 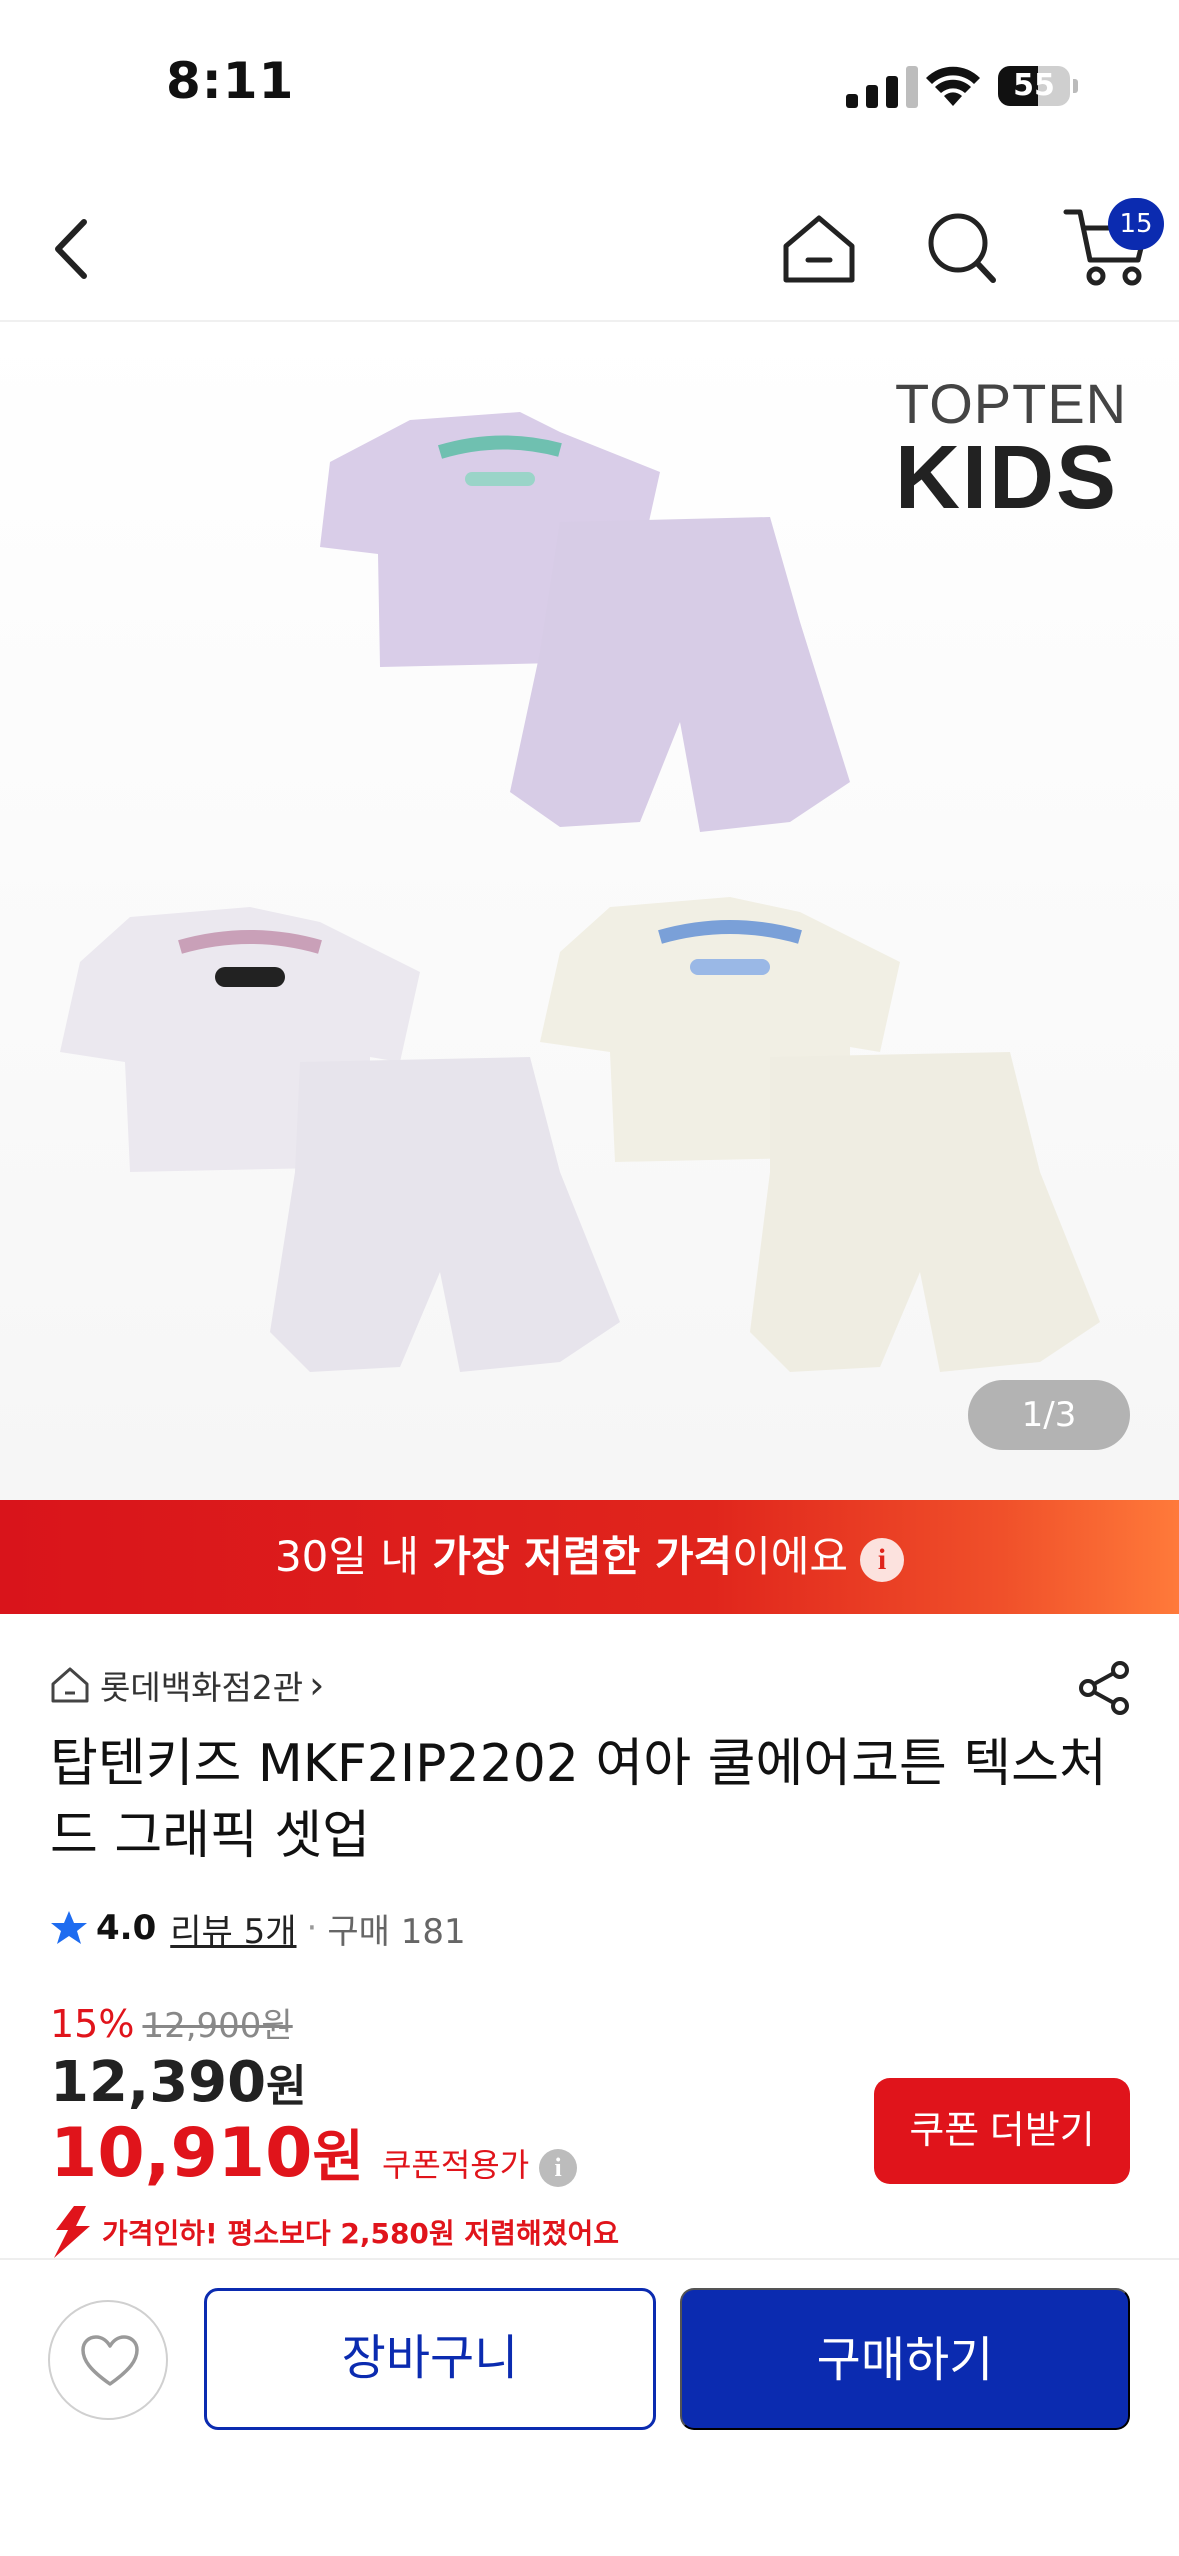 I want to click on banner-prefix: 30일 내, so click(x=353, y=1556).